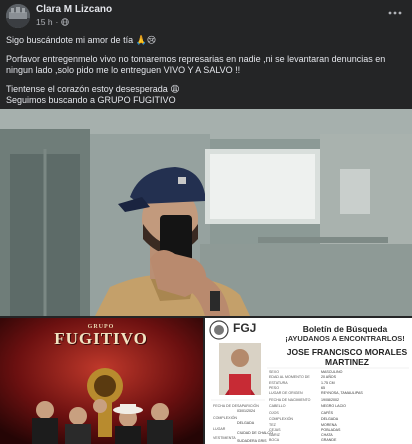 This screenshot has width=412, height=444. What do you see at coordinates (274, 413) in the screenshot?
I see `field-label: OJOS` at bounding box center [274, 413].